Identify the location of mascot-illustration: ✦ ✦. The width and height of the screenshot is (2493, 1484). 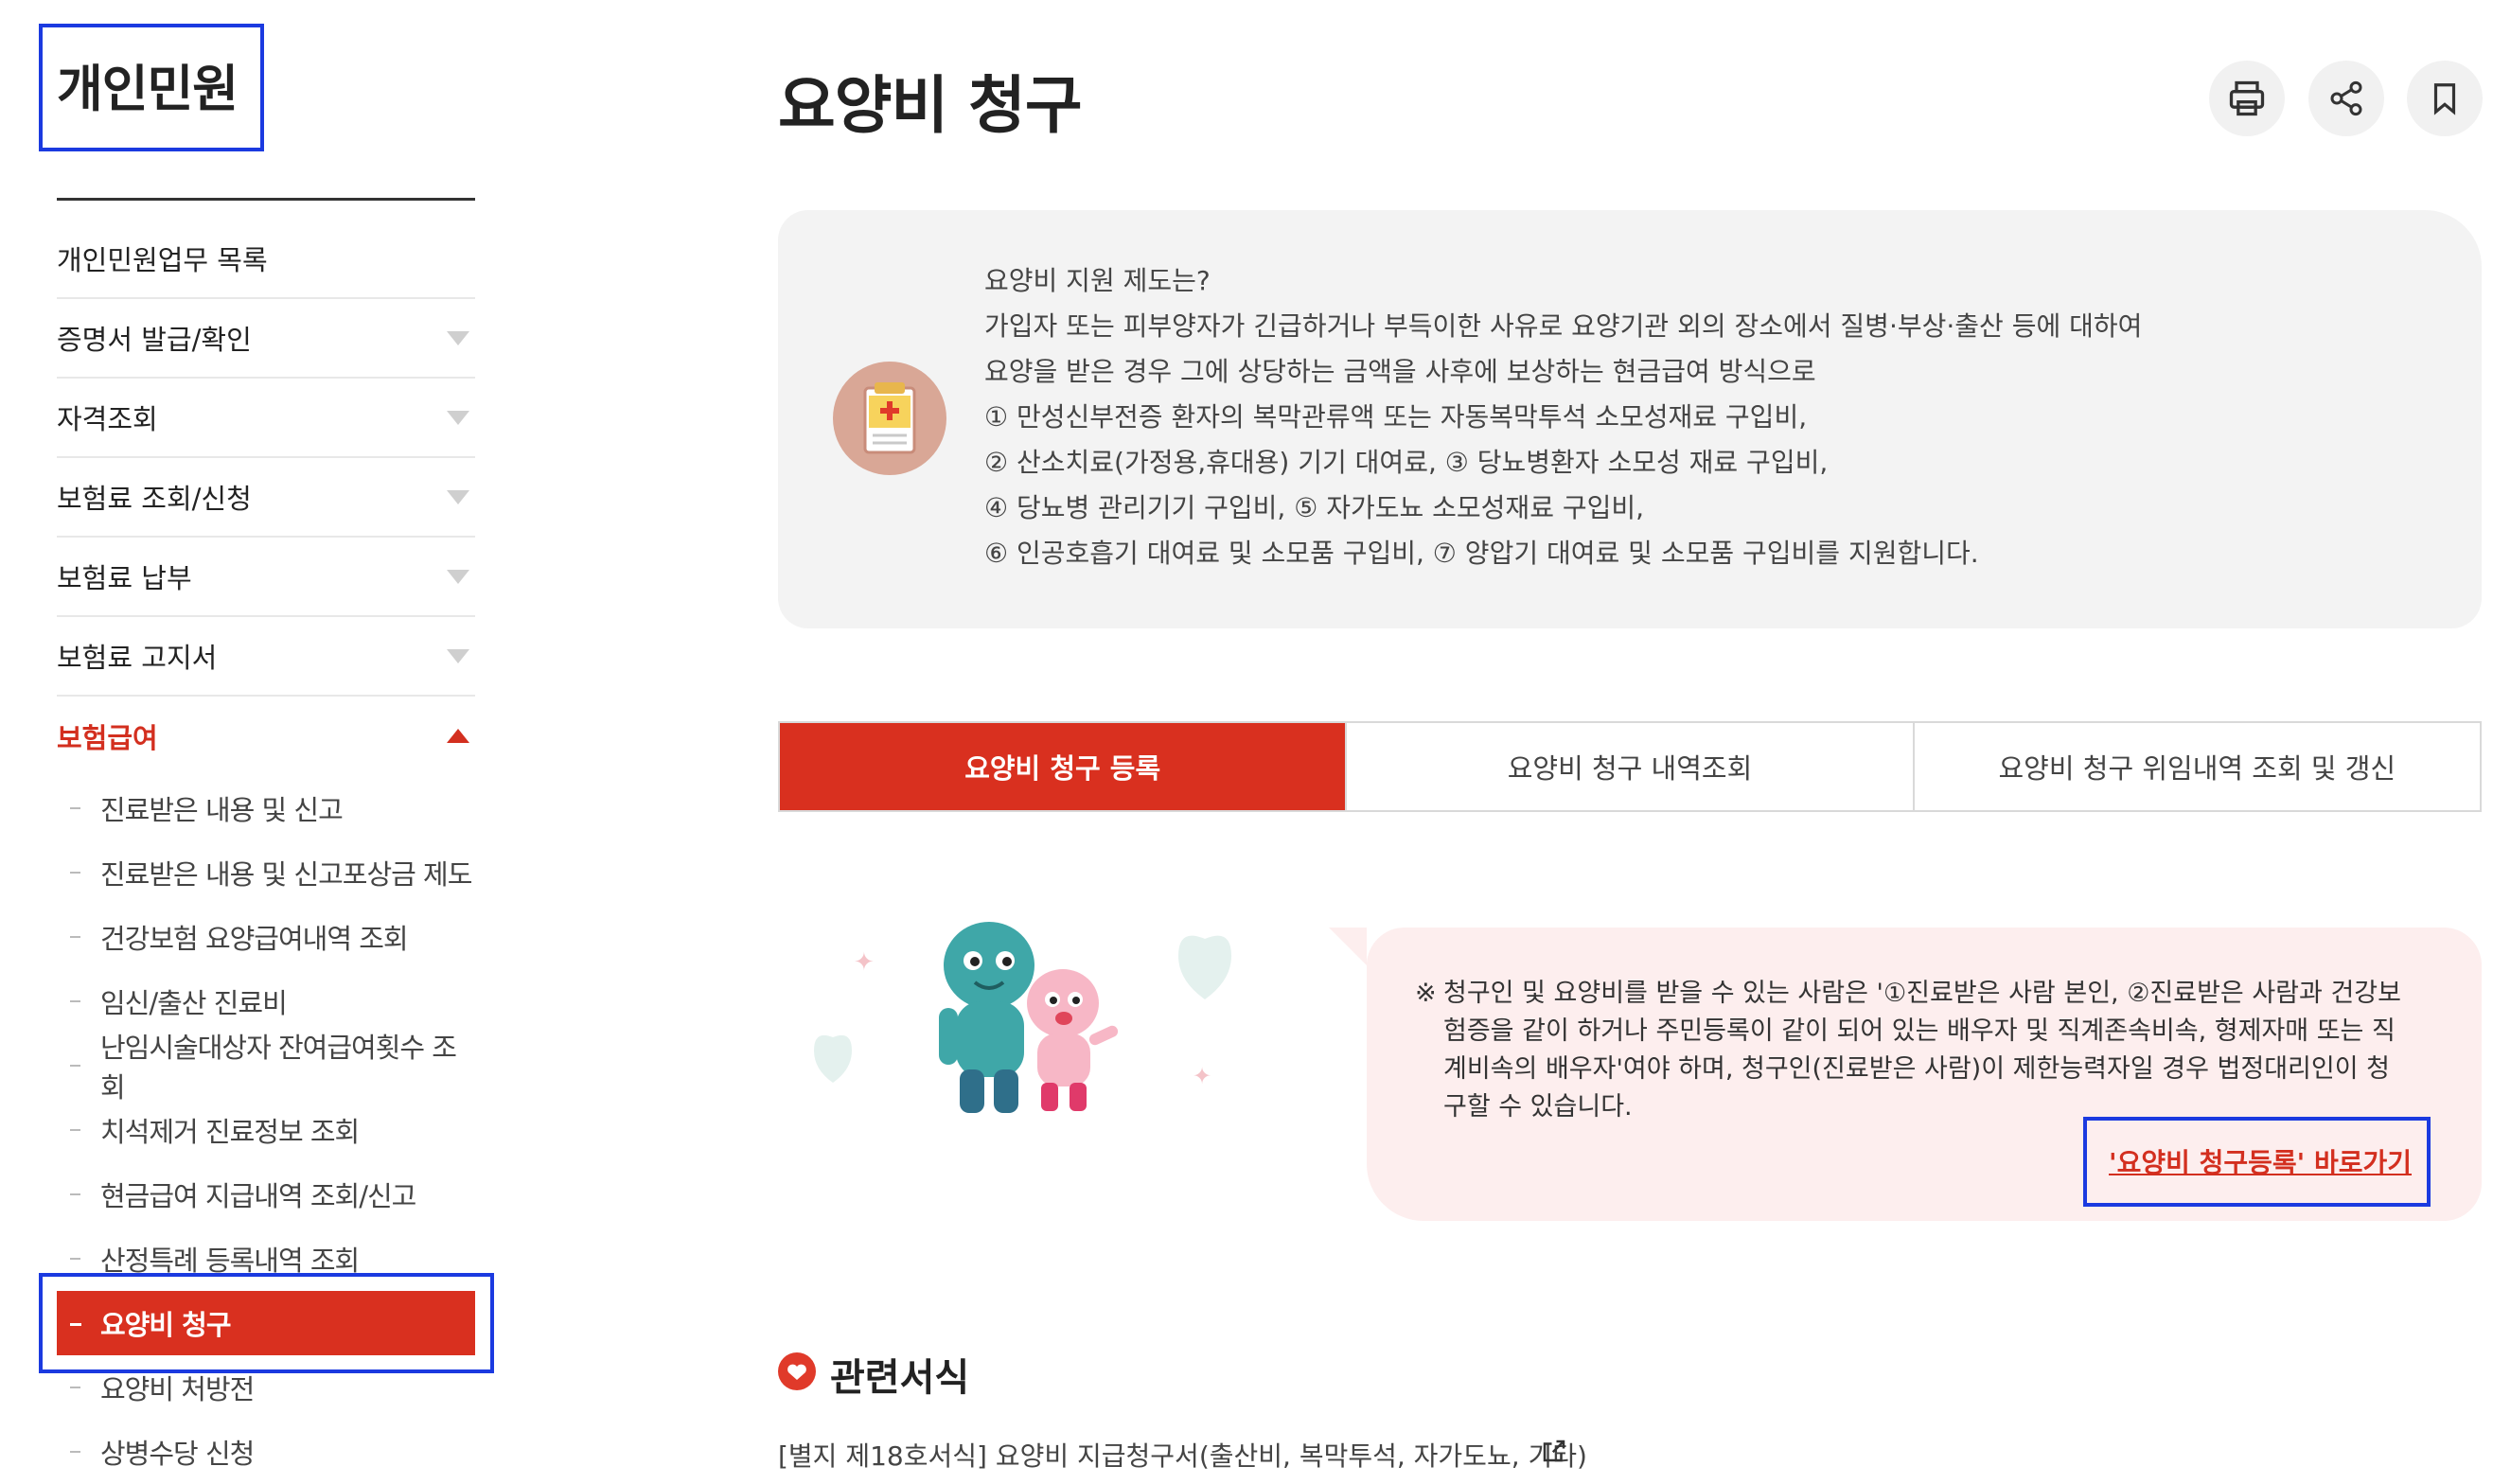
(1022, 1017).